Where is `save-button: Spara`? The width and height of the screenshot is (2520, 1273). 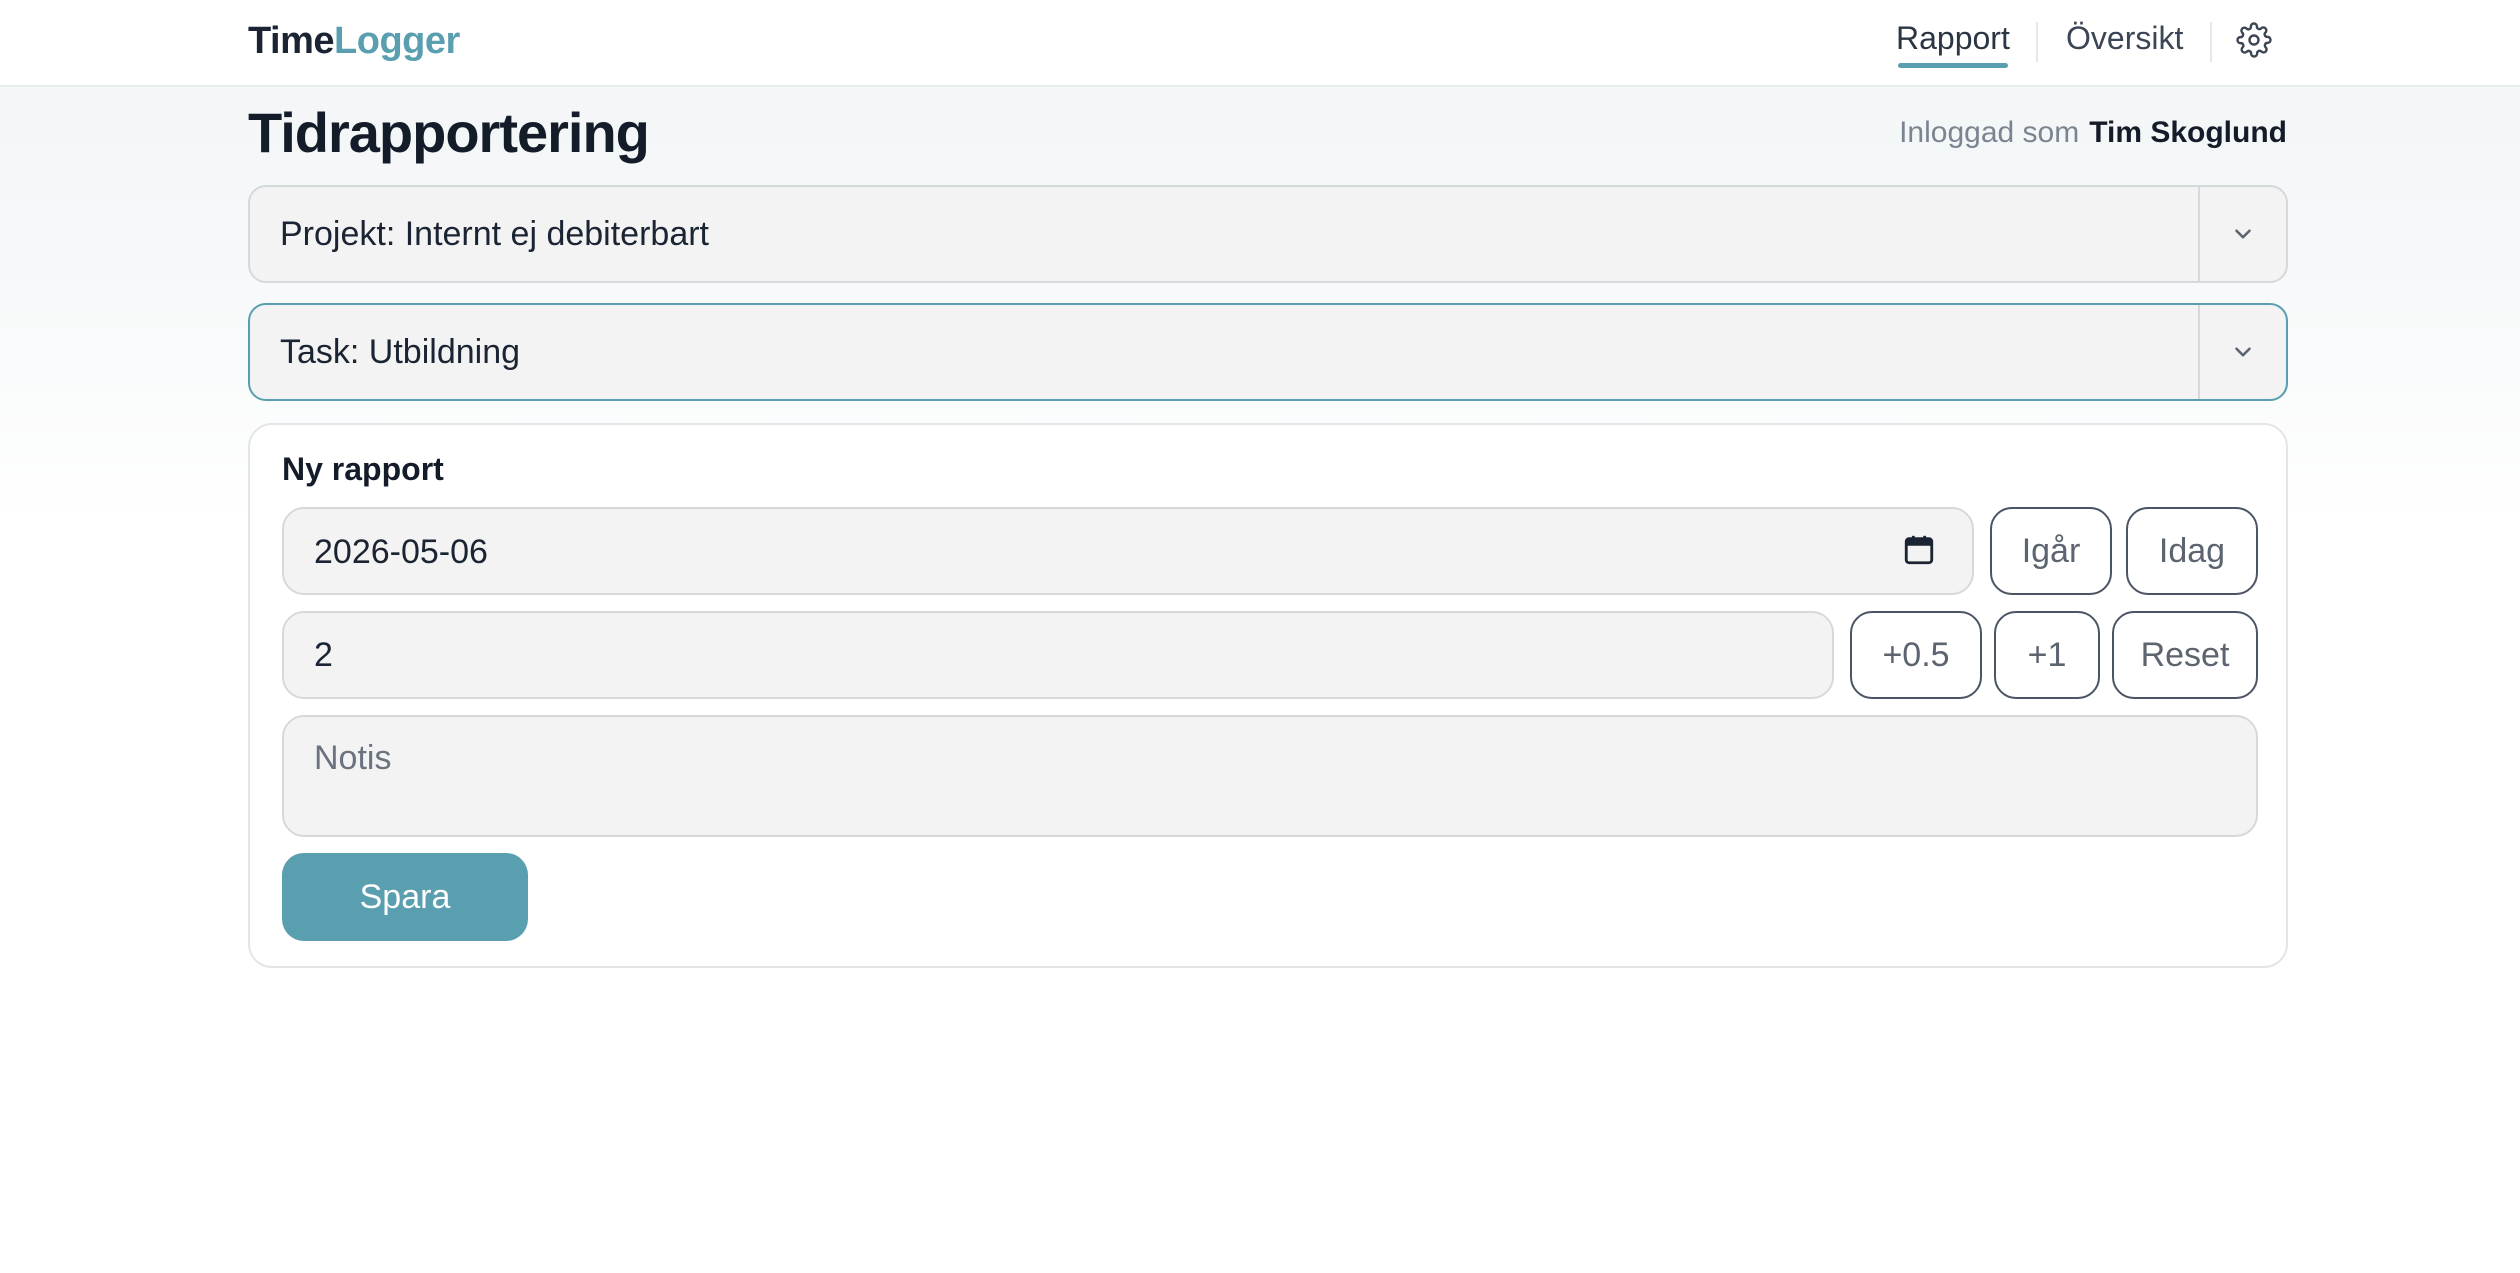
save-button: Spara is located at coordinates (405, 897).